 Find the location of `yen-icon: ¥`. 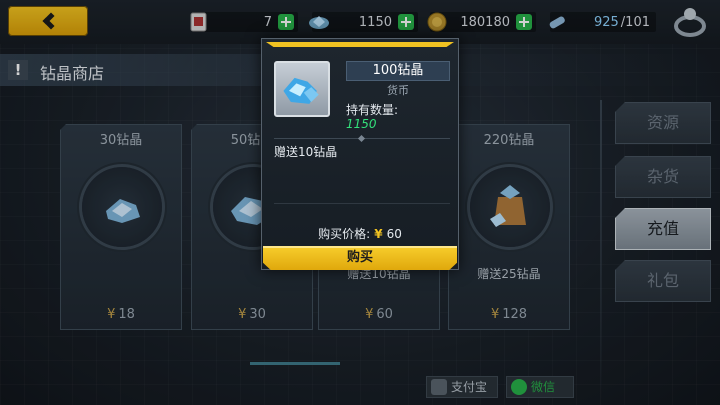

yen-icon: ¥ is located at coordinates (378, 234).